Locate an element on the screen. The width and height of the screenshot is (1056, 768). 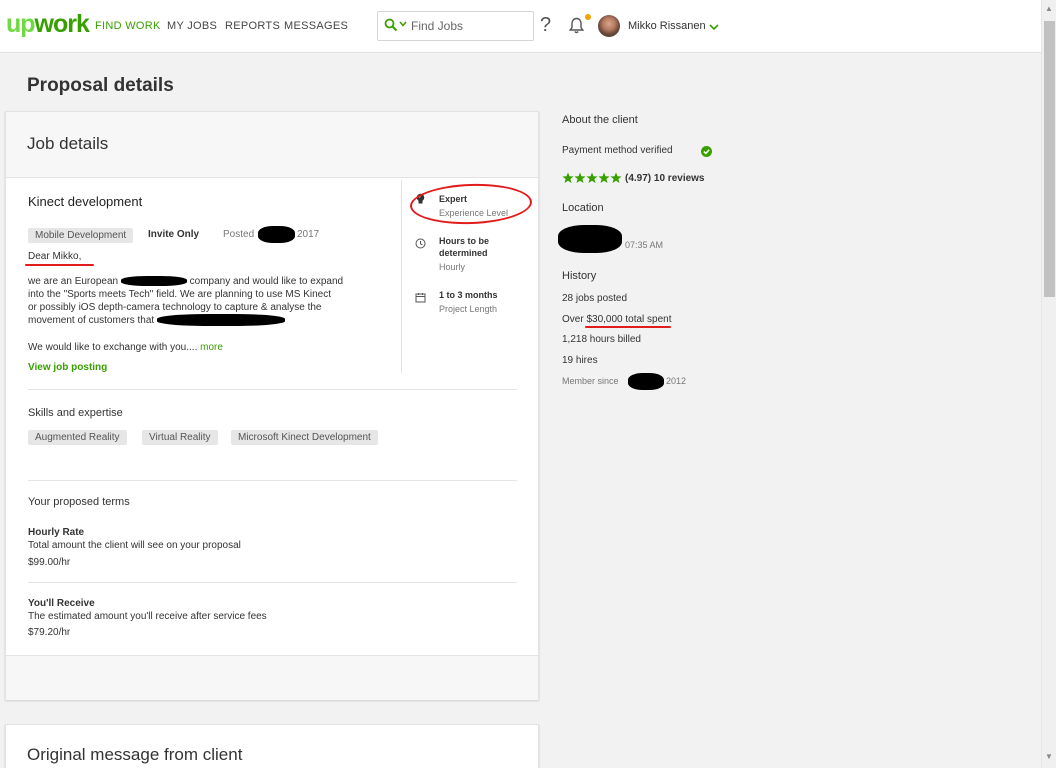
scroll-up-arrow-icon: ▲ is located at coordinates (1049, 8).